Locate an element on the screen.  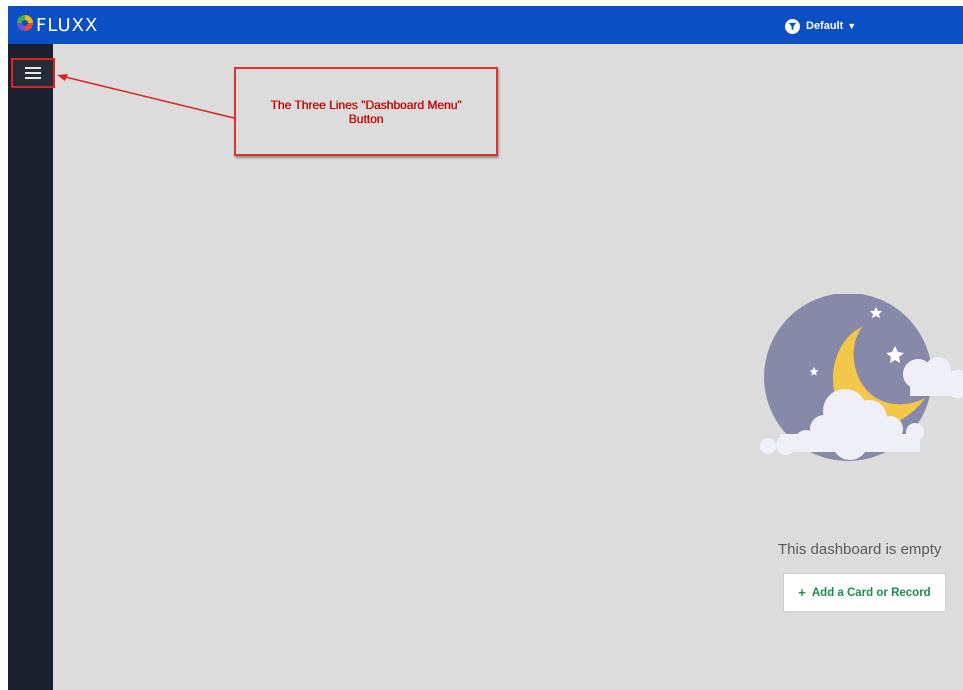
add-card-label: Add a Card or Record is located at coordinates (871, 592).